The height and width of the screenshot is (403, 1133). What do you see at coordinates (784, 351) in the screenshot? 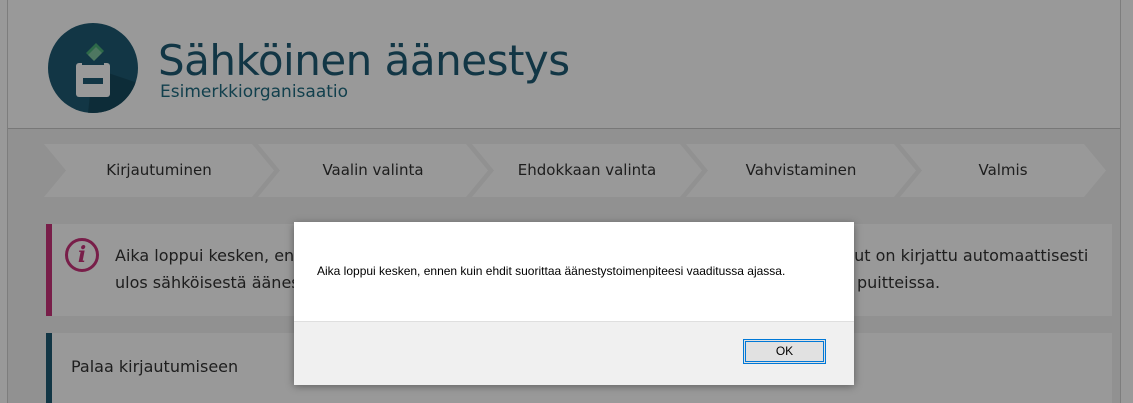
I see `ok-button: OK` at bounding box center [784, 351].